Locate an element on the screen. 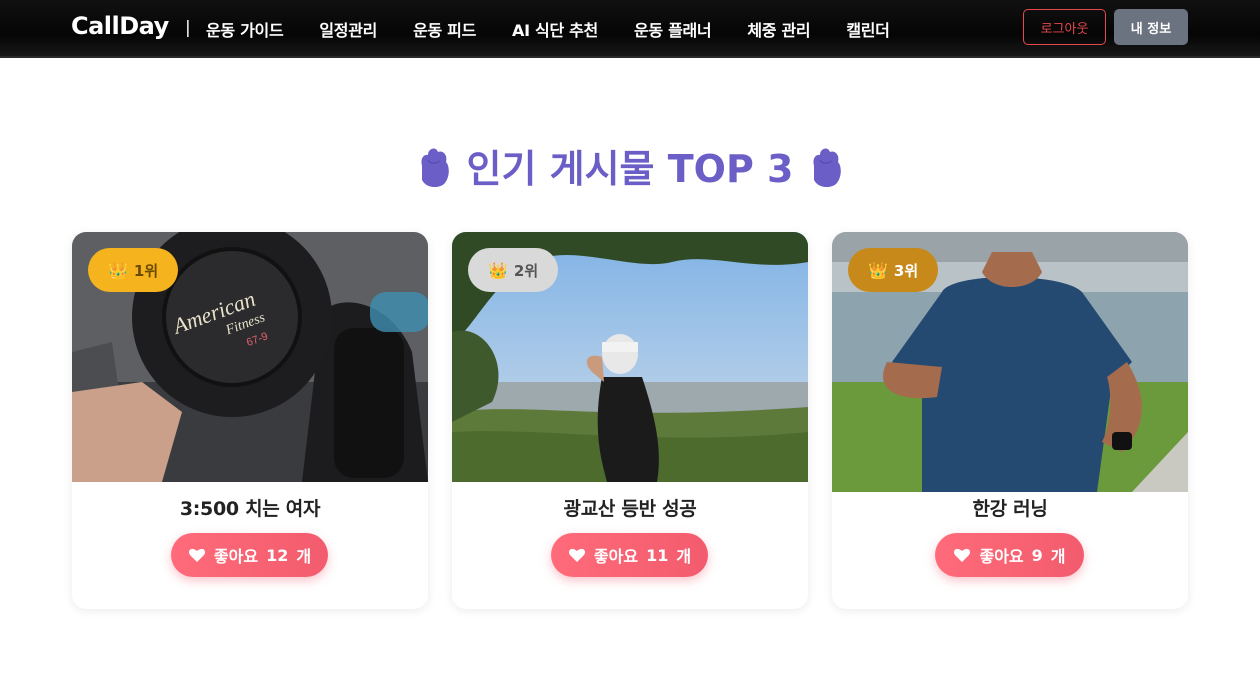  nav-item-ai-diet: AI 식단 추천 is located at coordinates (555, 29).